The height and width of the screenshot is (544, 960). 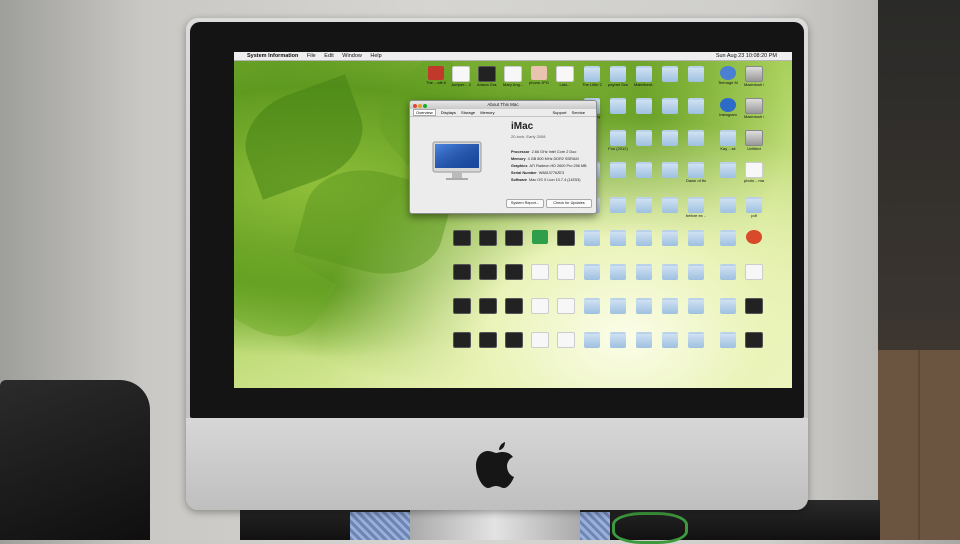 What do you see at coordinates (448, 112) in the screenshot?
I see `tab-displays: Displays` at bounding box center [448, 112].